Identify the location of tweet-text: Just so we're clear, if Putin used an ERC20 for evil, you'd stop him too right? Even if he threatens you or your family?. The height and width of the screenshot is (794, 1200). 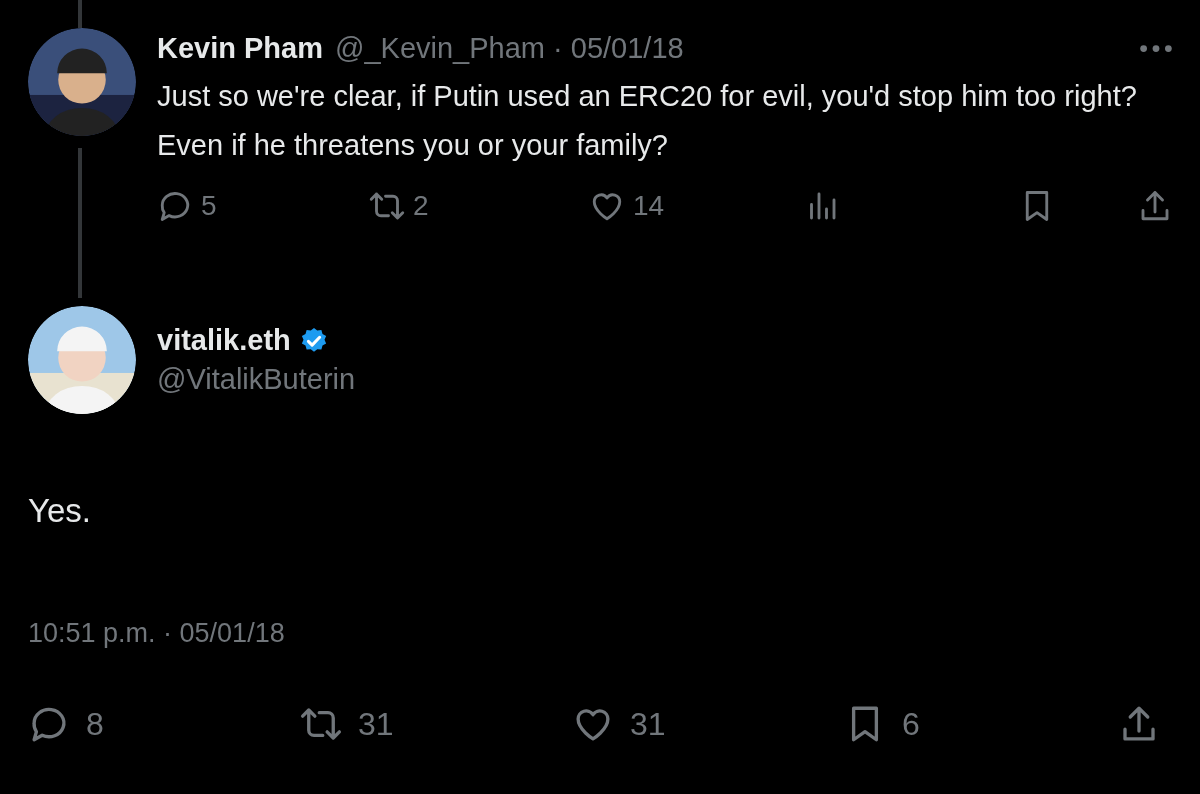
(647, 121).